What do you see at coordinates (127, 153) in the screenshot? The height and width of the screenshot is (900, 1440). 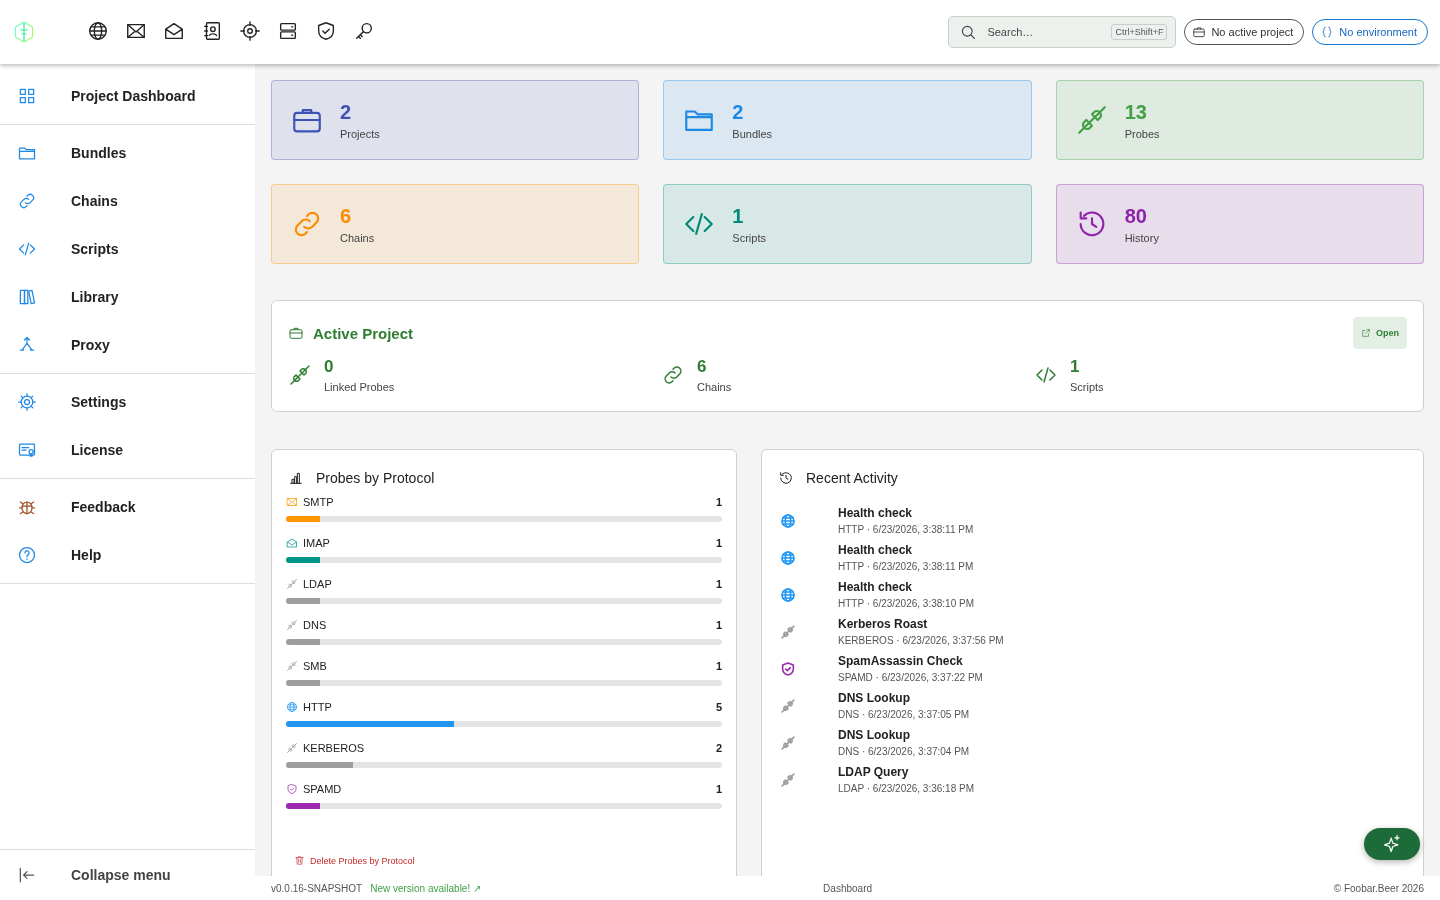 I see `sidebar-item: Bundles` at bounding box center [127, 153].